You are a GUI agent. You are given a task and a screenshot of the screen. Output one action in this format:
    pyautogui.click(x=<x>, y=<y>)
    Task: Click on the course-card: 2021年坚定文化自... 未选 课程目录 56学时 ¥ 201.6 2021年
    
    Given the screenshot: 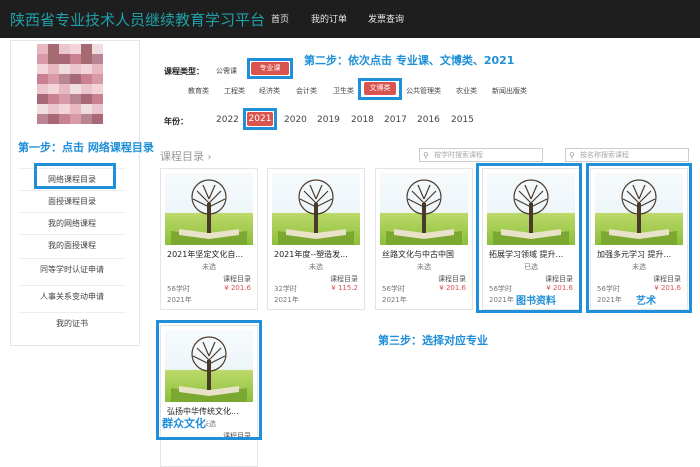 What is the action you would take?
    pyautogui.click(x=209, y=239)
    